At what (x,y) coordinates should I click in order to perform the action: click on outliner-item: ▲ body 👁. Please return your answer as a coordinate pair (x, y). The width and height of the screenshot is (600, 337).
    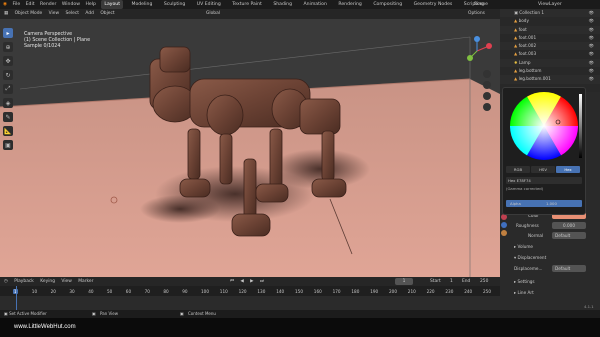
    Looking at the image, I should click on (550, 21).